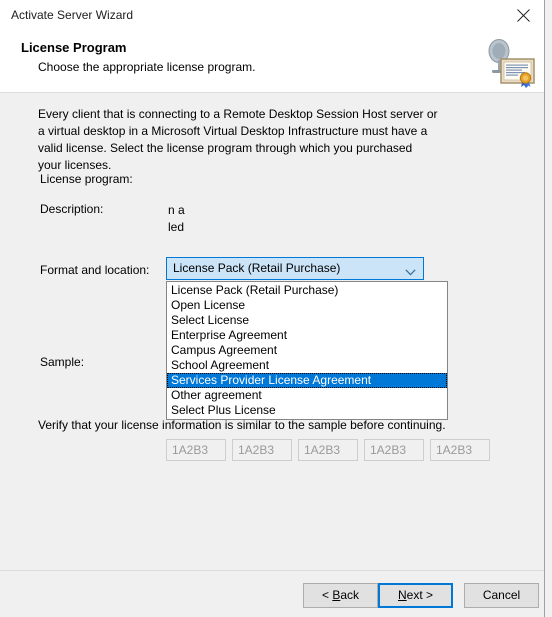 The height and width of the screenshot is (617, 552). What do you see at coordinates (307, 305) in the screenshot?
I see `license-program-option: Open License` at bounding box center [307, 305].